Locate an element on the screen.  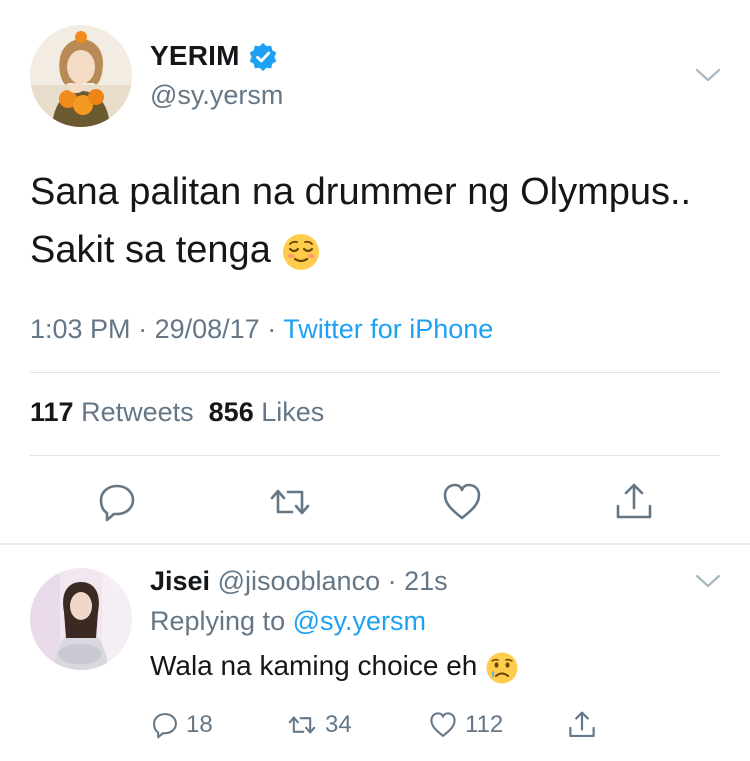
tweet-text-line-1: Sana palitan na drummer ng Olympus.. is located at coordinates (361, 192).